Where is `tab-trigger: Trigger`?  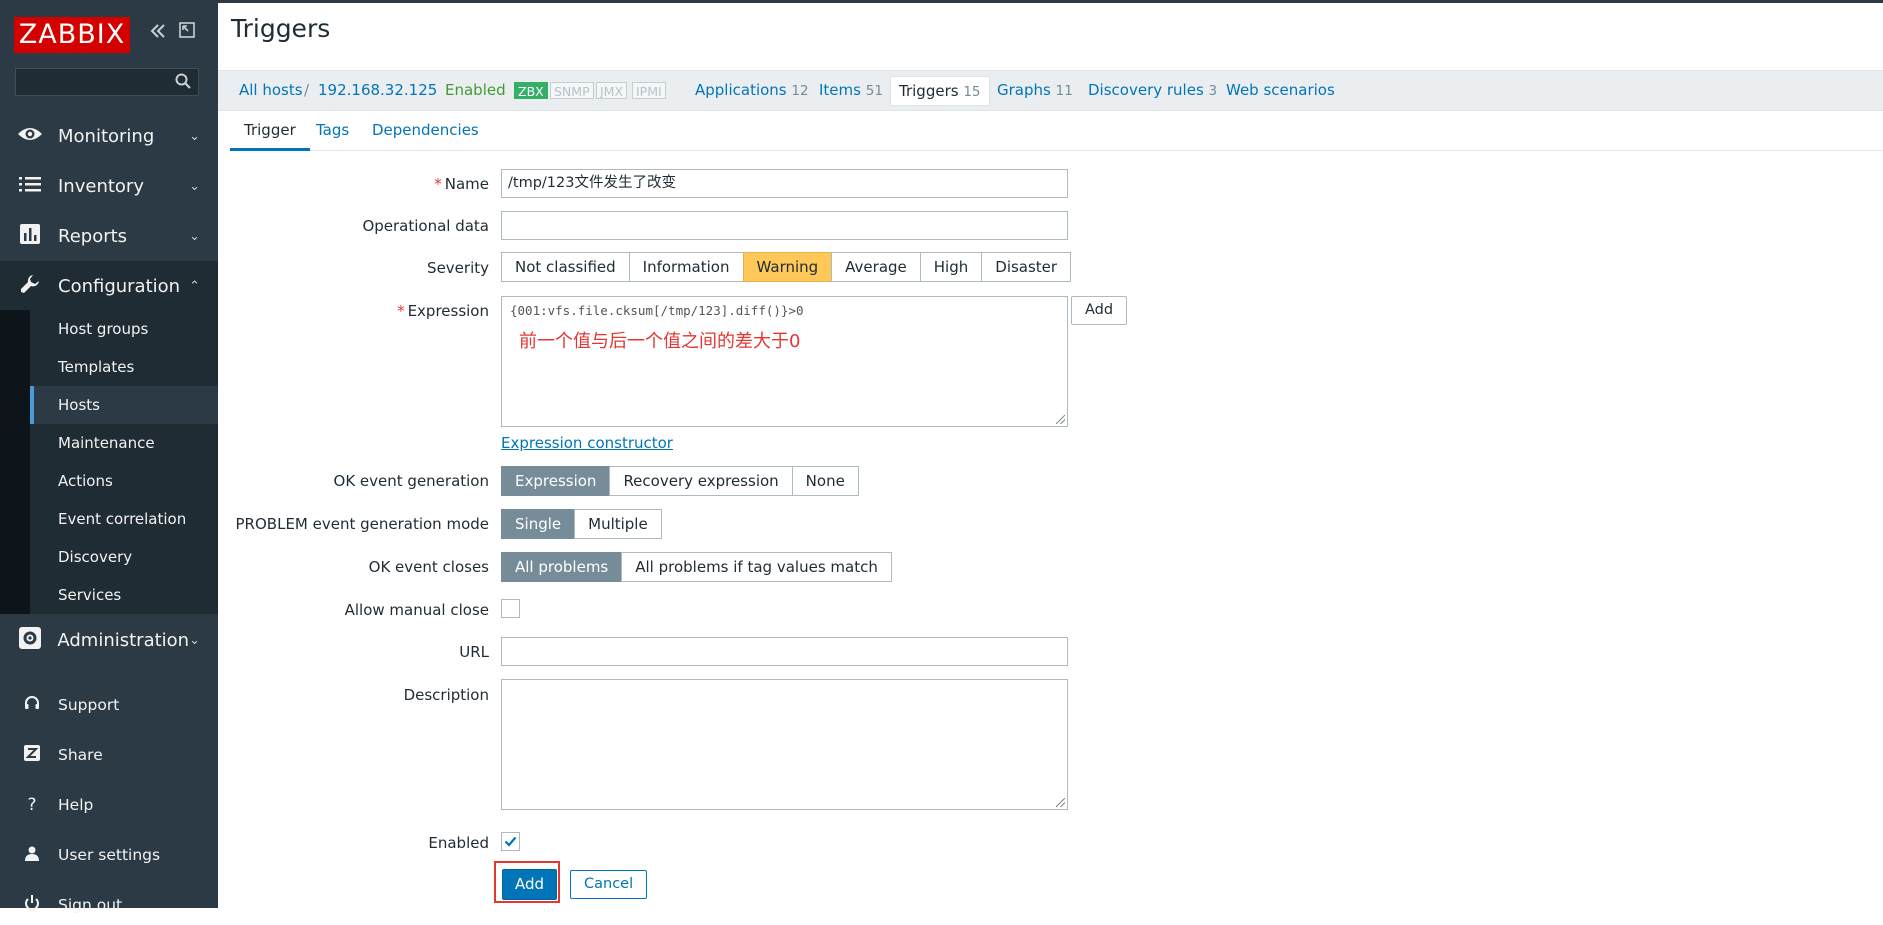
tab-trigger: Trigger is located at coordinates (270, 131).